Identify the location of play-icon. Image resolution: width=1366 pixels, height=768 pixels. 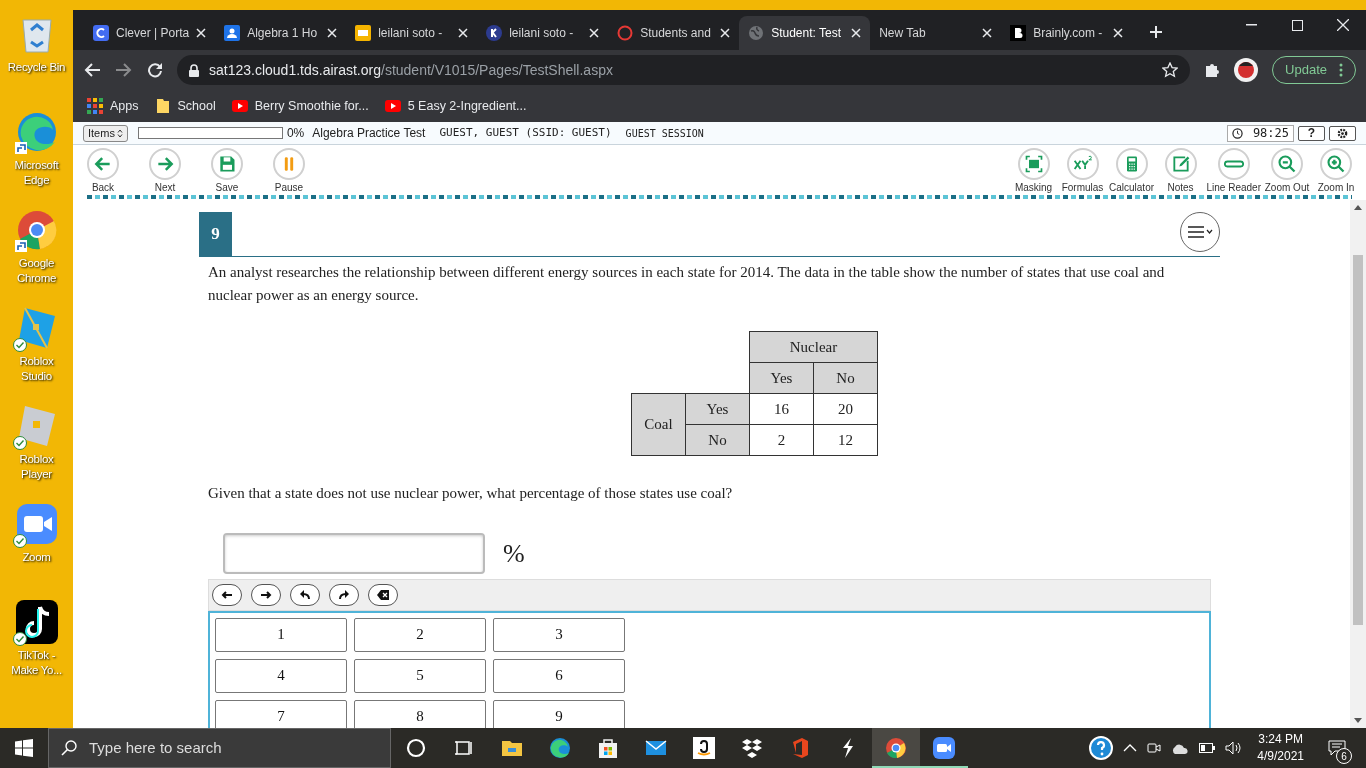
(239, 106).